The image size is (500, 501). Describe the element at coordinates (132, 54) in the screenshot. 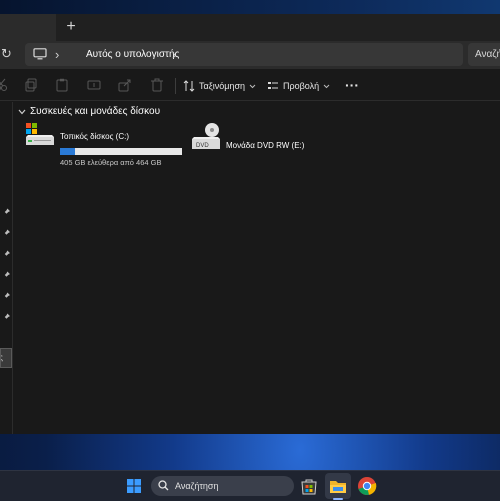

I see `breadcrumb-this-pc: Αυτός ο υπολογιστής` at that location.